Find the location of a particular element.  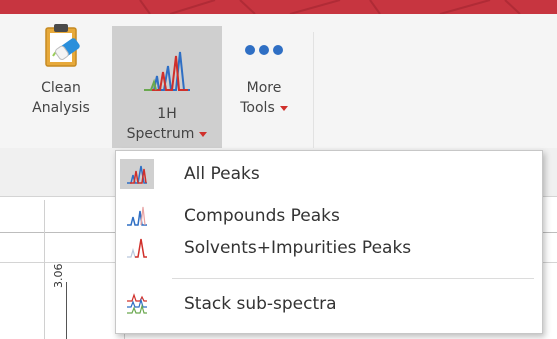

ribbon-group-separator is located at coordinates (313, 90).